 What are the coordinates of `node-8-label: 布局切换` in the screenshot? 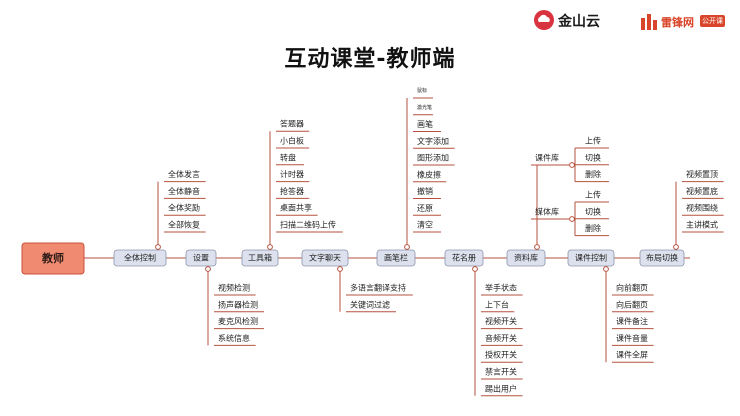 It's located at (662, 258).